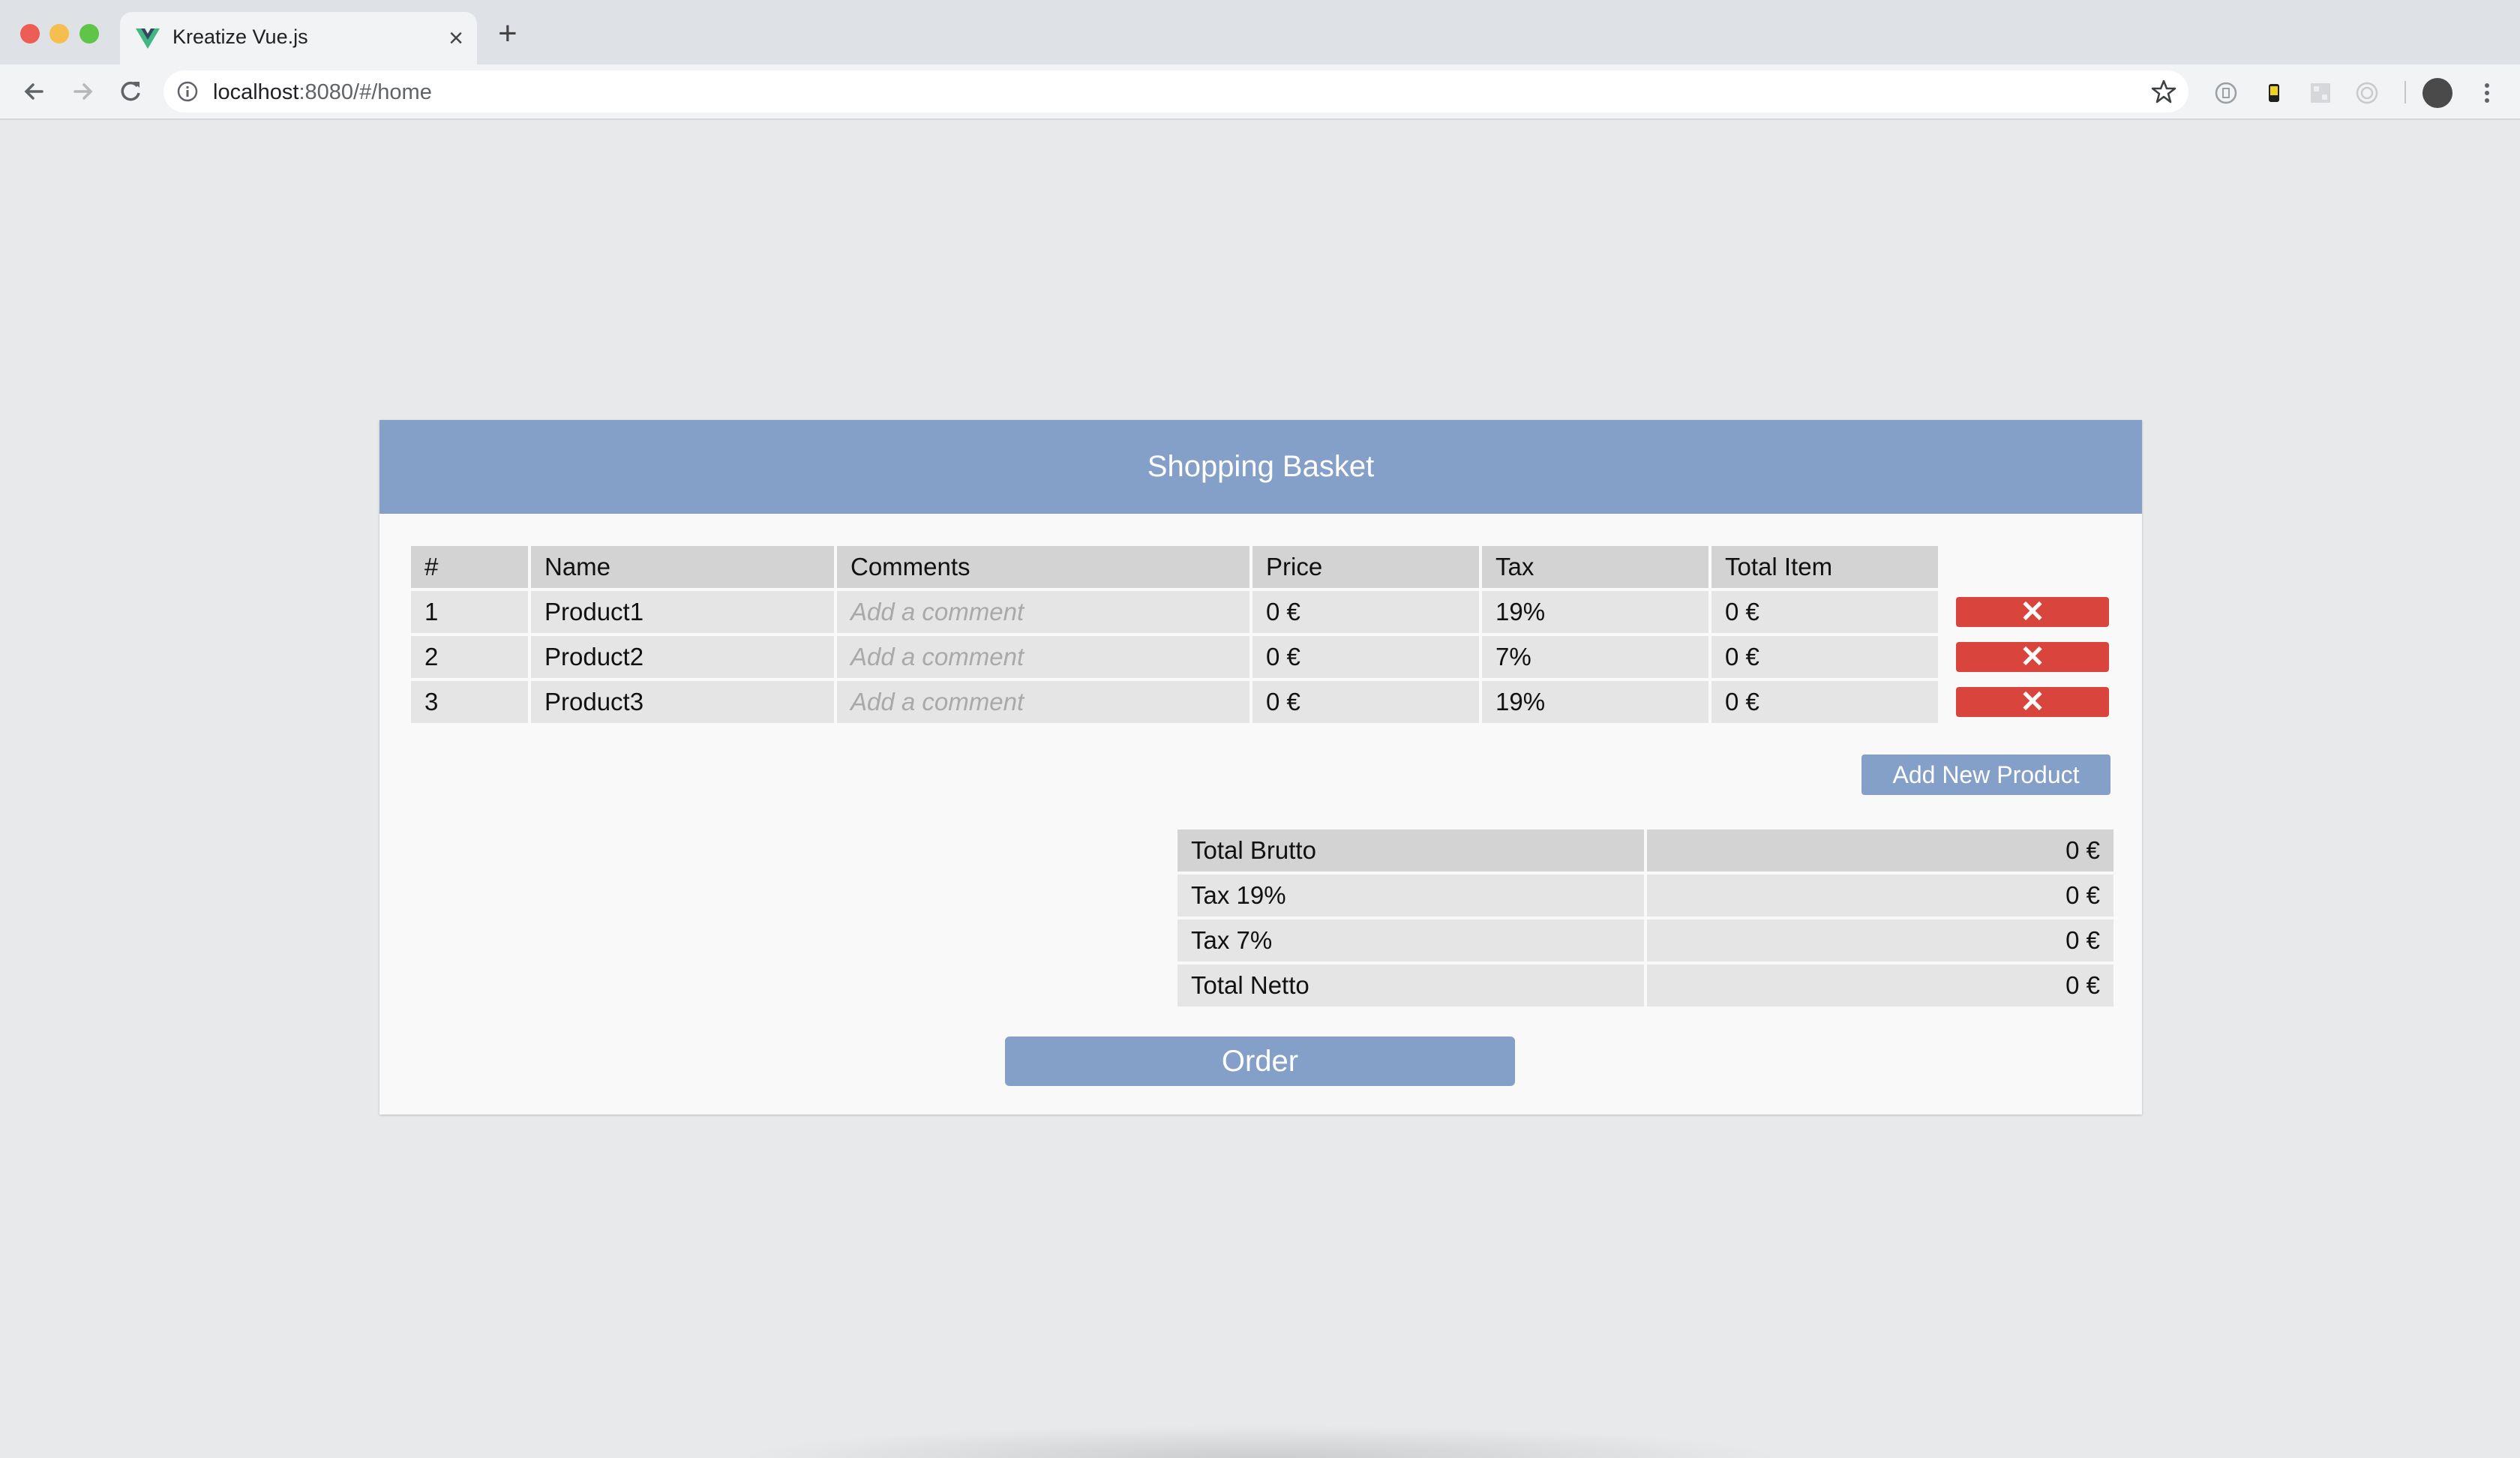 The width and height of the screenshot is (2520, 1458). I want to click on basket-title: Shopping Basket, so click(1261, 467).